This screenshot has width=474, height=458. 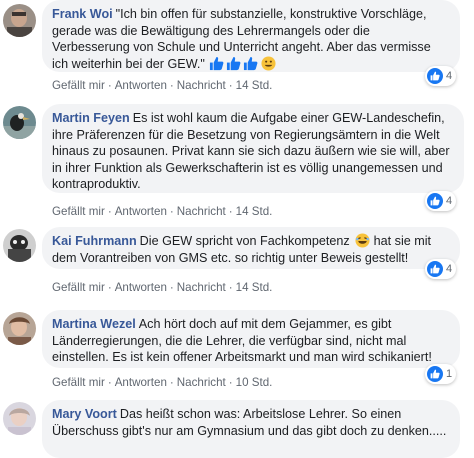 I want to click on comment-actions: Gefällt mir · Antworten · Nachricht · 10 Std., so click(x=162, y=382).